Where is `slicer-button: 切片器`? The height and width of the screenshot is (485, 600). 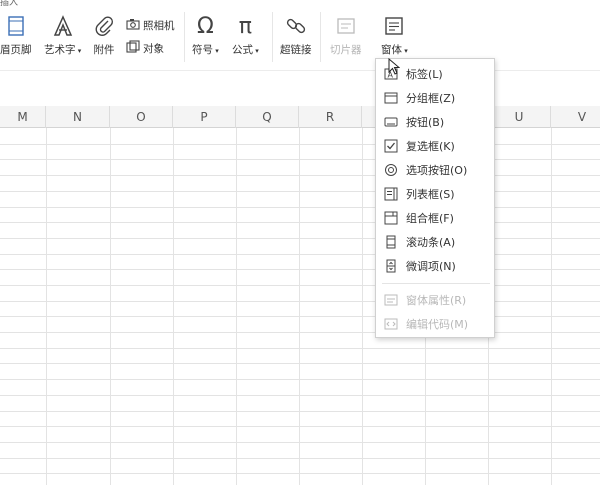
slicer-button: 切片器 is located at coordinates (346, 35).